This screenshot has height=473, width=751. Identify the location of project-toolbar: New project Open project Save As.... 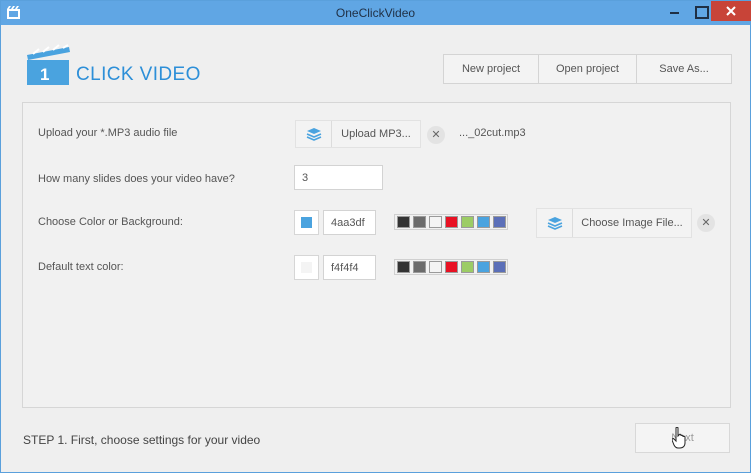
(587, 69).